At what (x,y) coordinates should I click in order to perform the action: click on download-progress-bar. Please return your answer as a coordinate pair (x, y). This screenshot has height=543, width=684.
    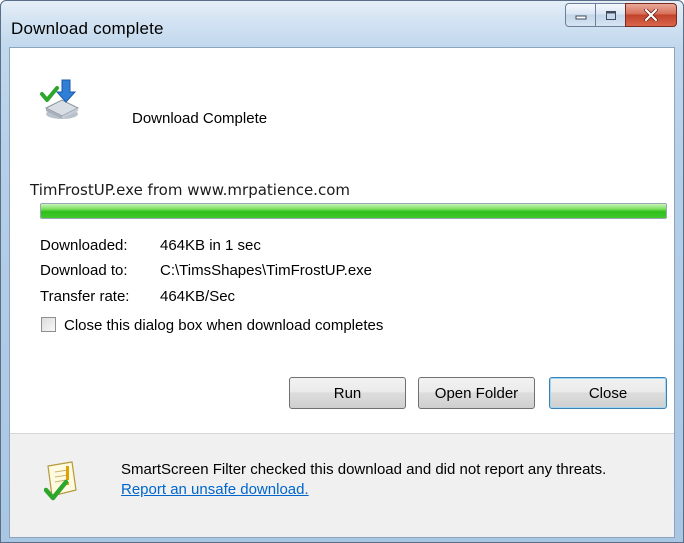
    Looking at the image, I should click on (353, 211).